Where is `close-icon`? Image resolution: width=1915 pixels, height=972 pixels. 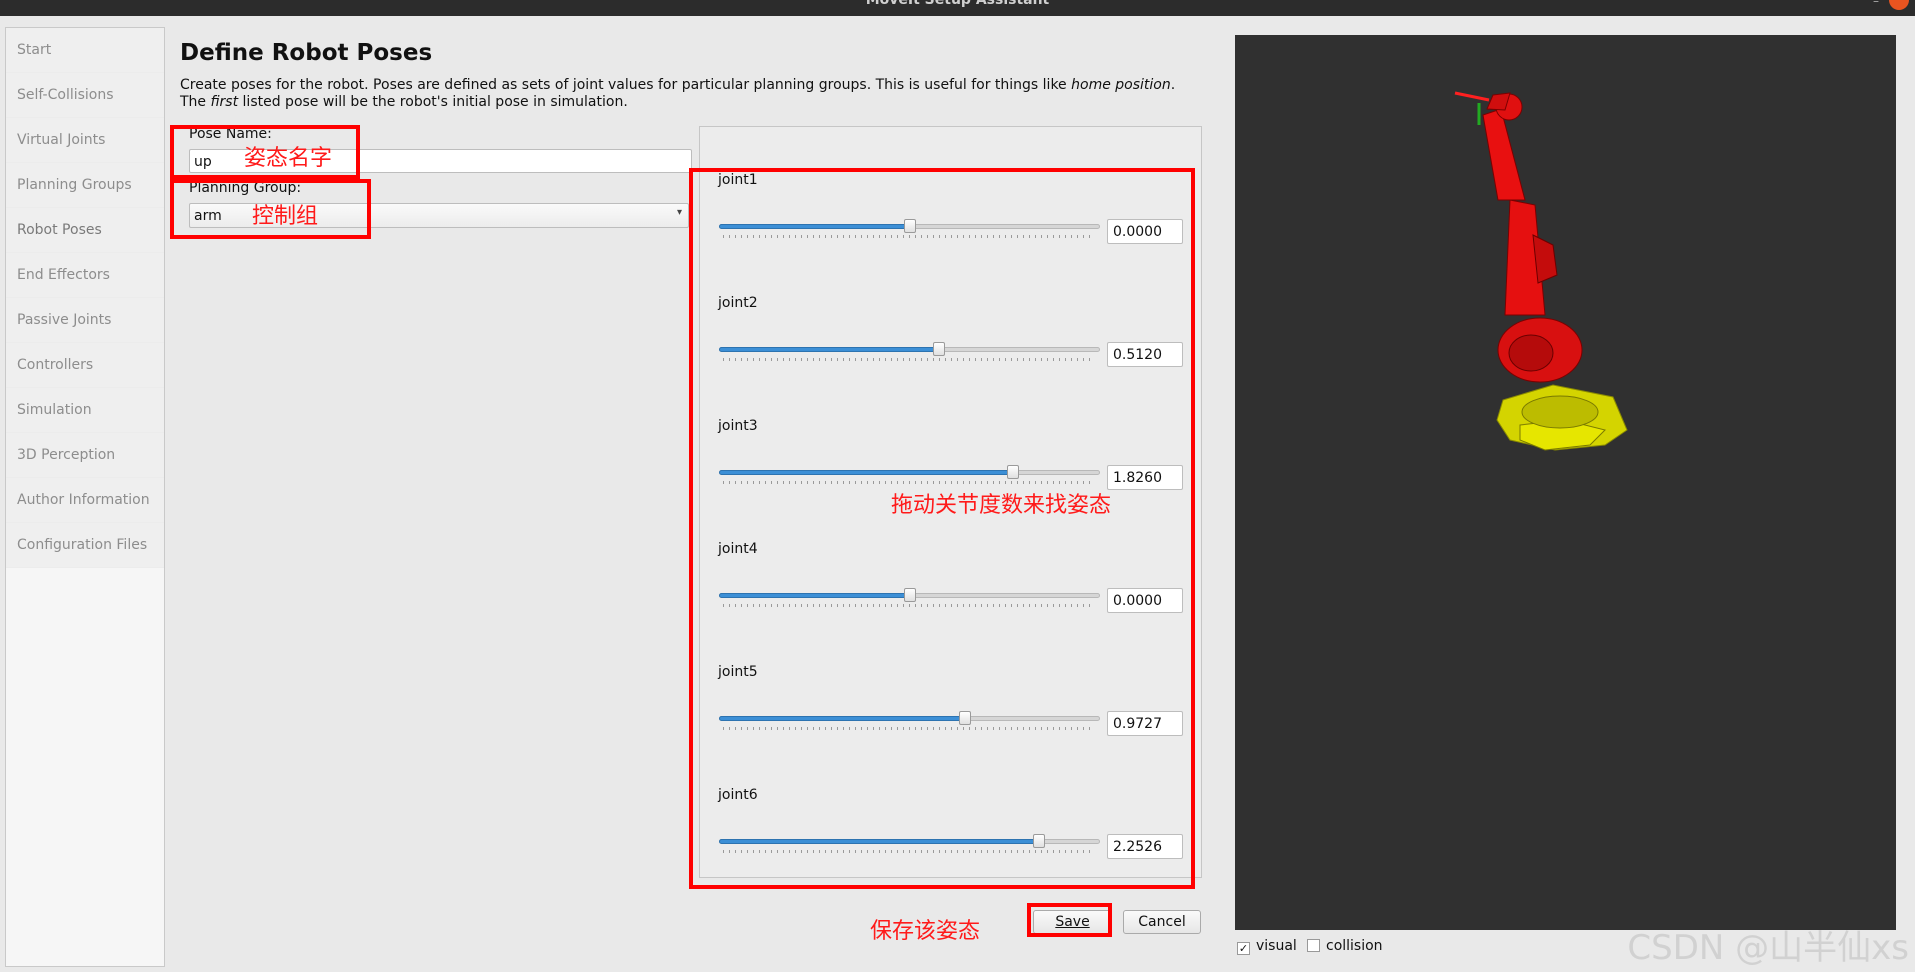
close-icon is located at coordinates (1899, 5).